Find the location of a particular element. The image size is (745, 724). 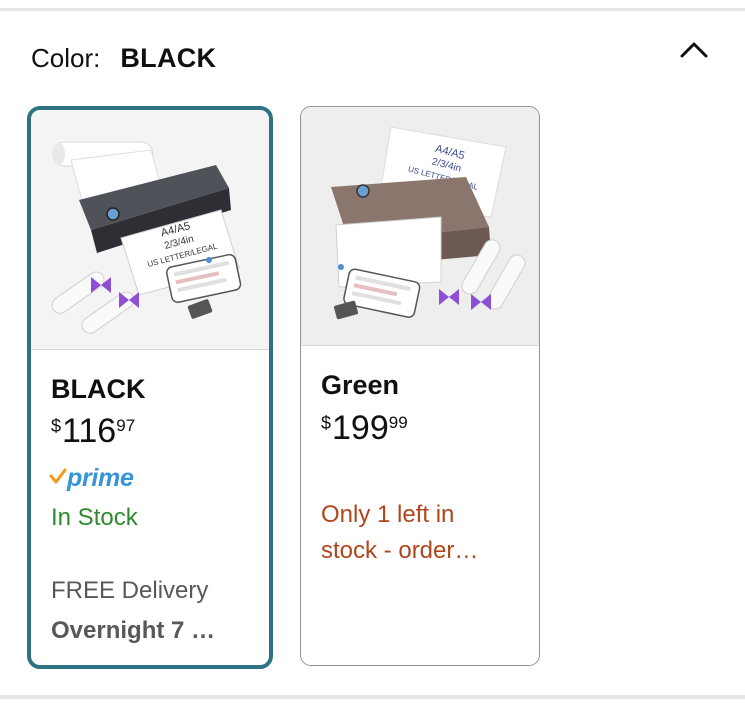

color-label: Color: is located at coordinates (66, 57).